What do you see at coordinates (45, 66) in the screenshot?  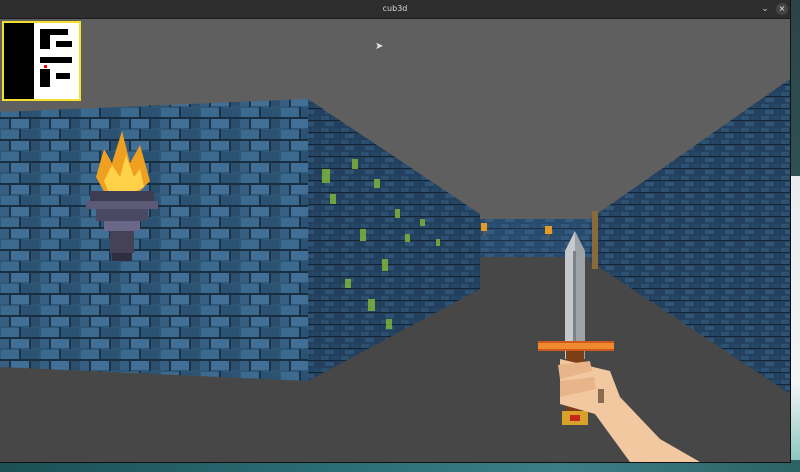 I see `minimap-player-marker` at bounding box center [45, 66].